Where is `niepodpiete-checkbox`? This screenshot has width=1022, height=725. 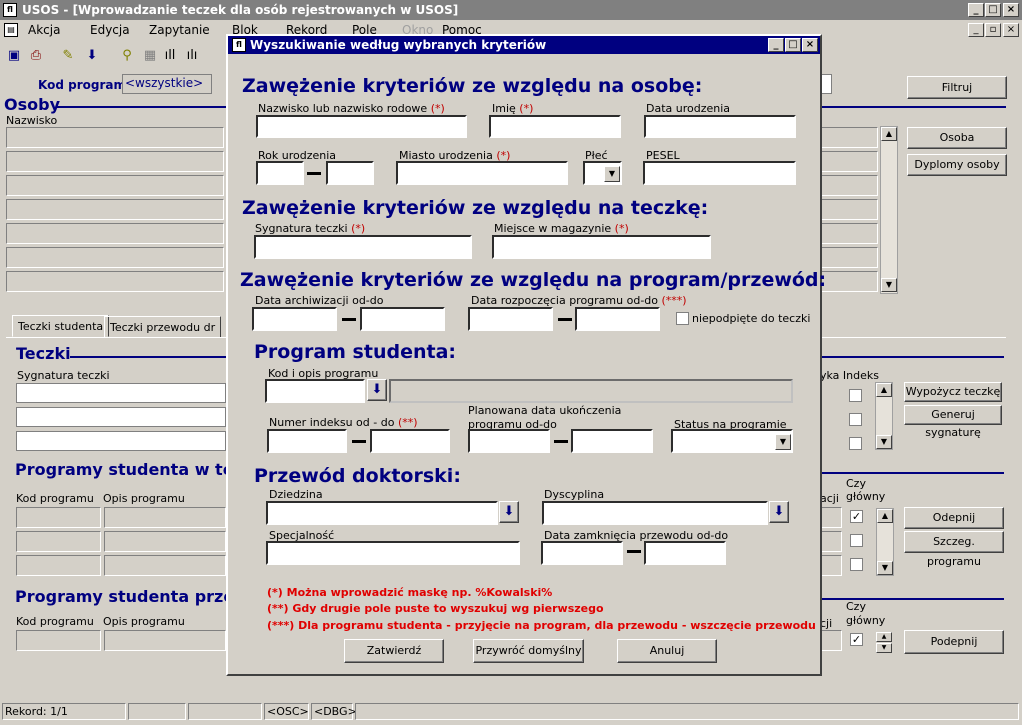
niepodpiete-checkbox is located at coordinates (682, 318).